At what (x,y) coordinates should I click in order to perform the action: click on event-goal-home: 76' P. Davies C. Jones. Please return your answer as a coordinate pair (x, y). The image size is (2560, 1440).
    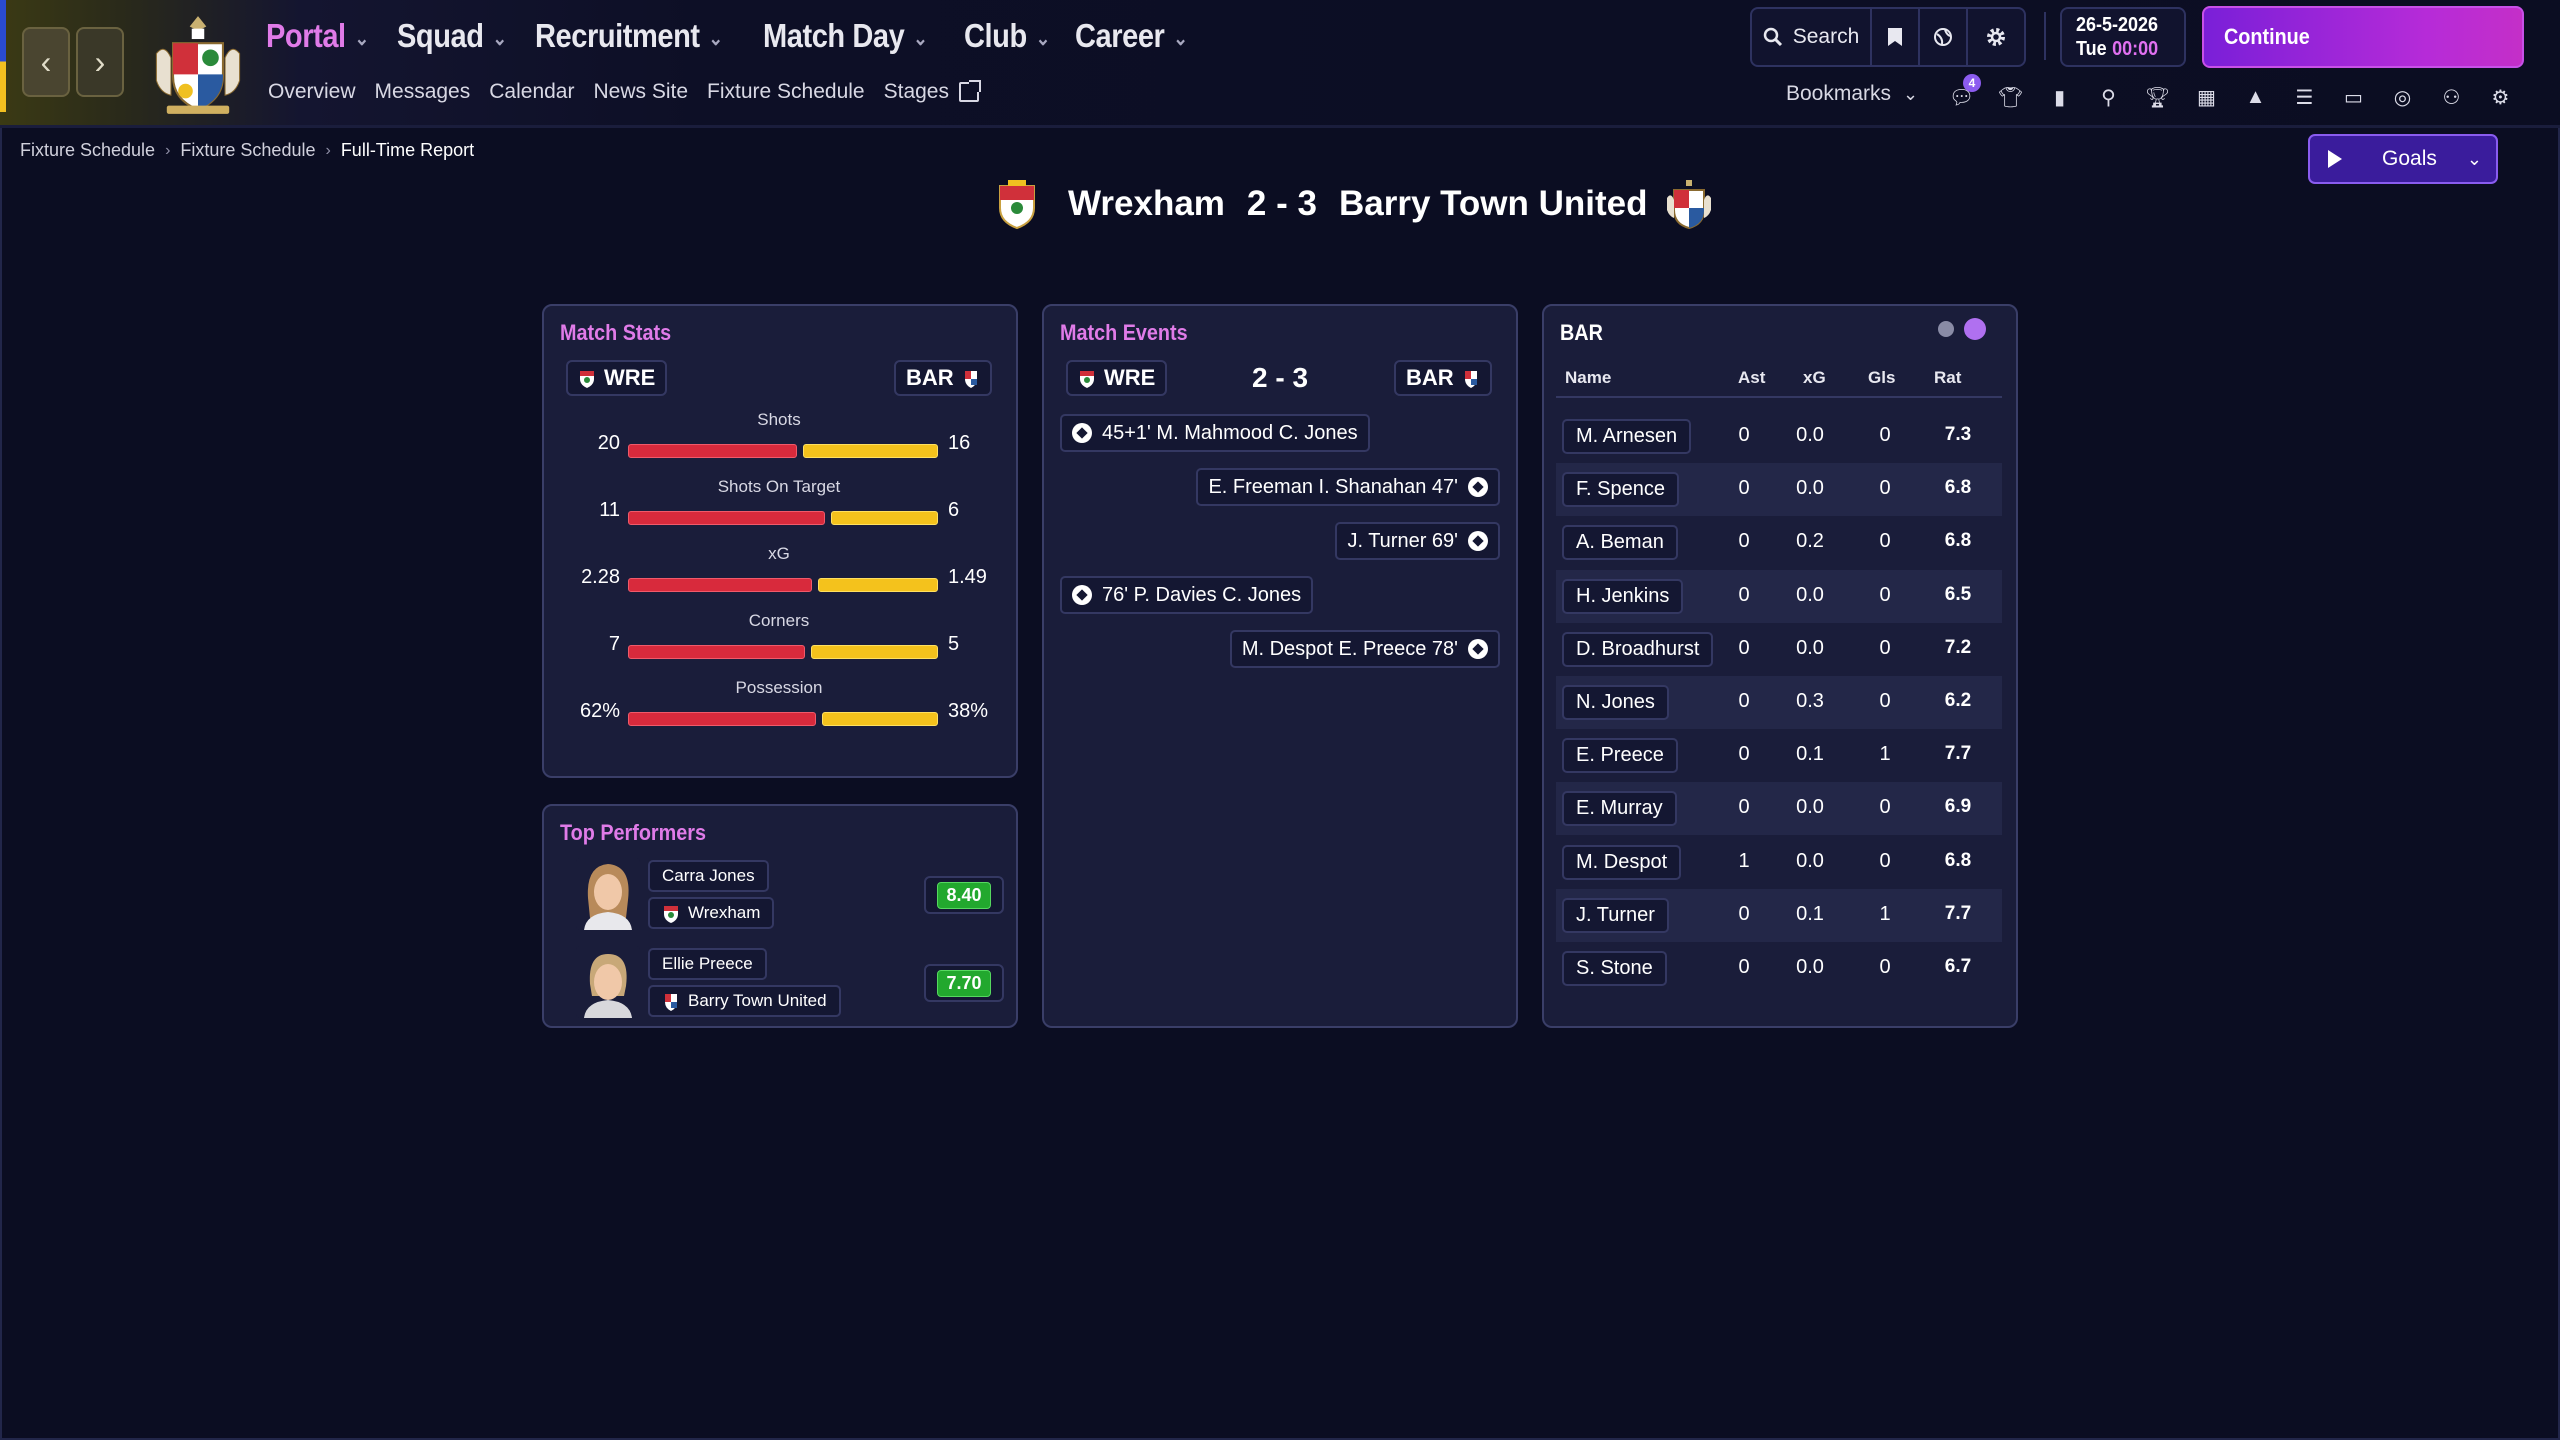
    Looking at the image, I should click on (1187, 595).